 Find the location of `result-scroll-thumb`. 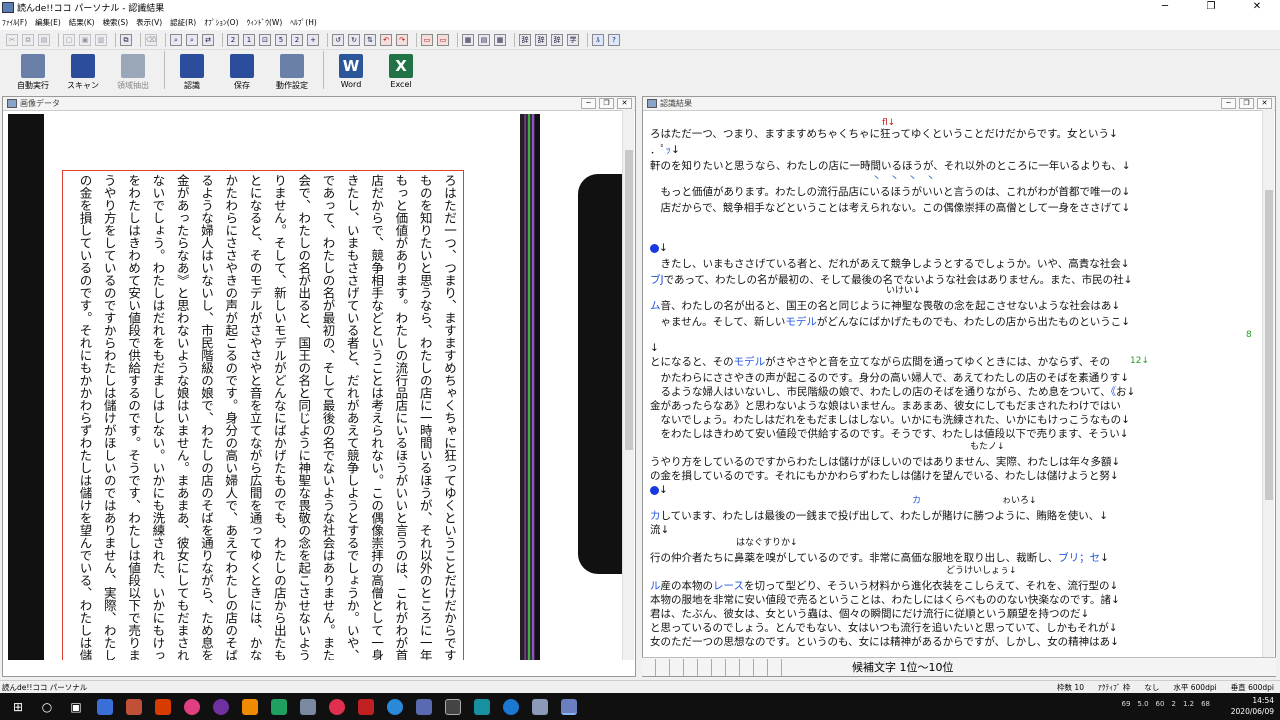

result-scroll-thumb is located at coordinates (1269, 345).